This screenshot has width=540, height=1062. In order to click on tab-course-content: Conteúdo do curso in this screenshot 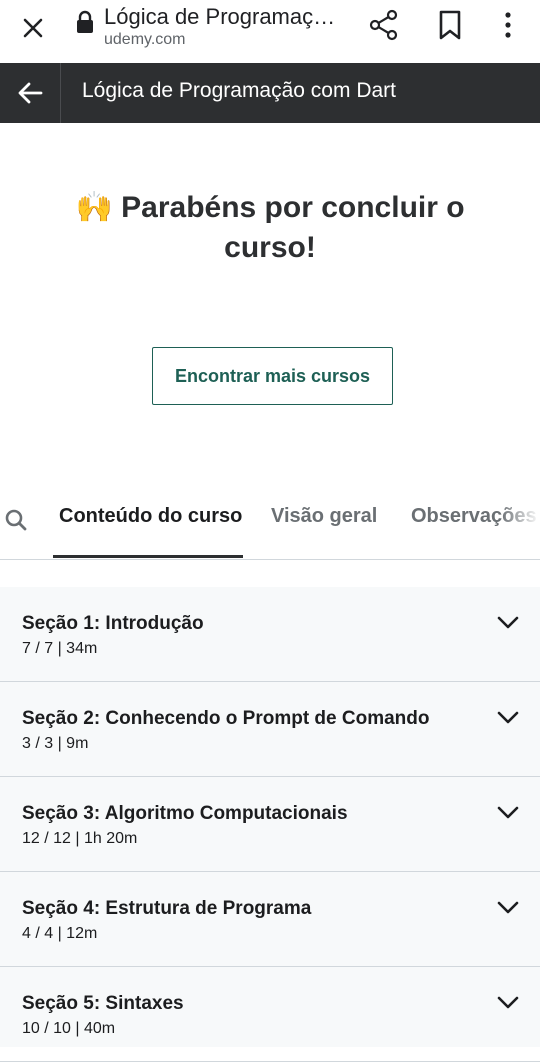, I will do `click(150, 516)`.